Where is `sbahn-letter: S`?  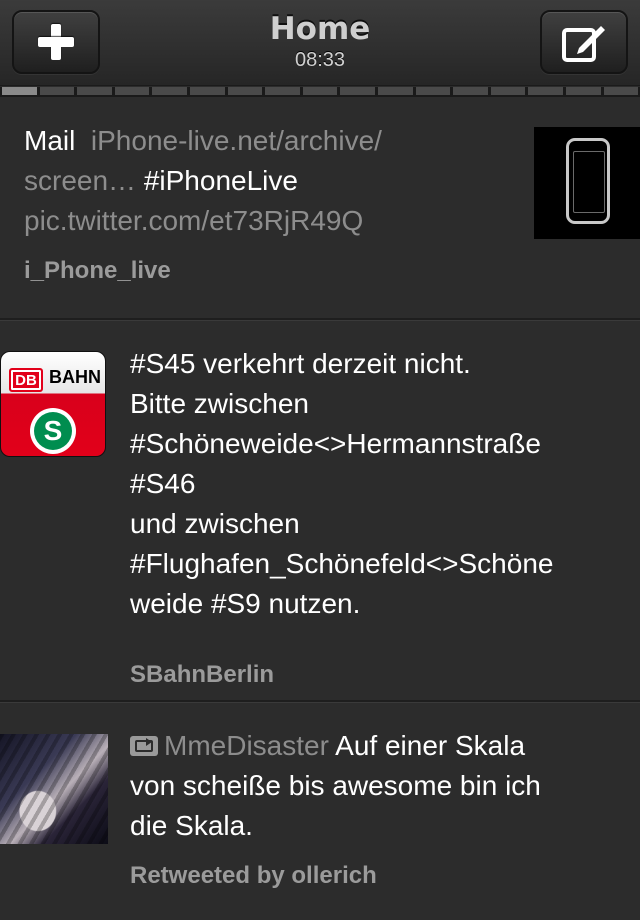 sbahn-letter: S is located at coordinates (53, 431).